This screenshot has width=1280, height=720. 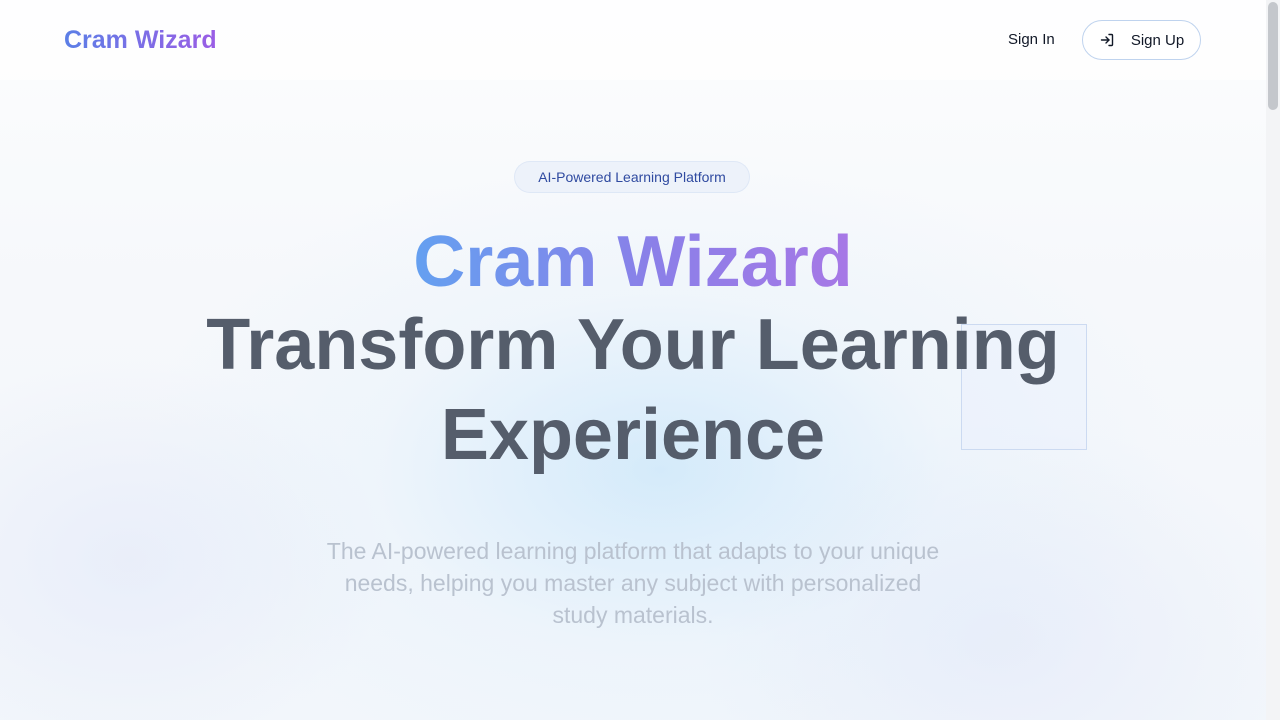 What do you see at coordinates (633, 435) in the screenshot?
I see `hero-headline-line-2: Experience` at bounding box center [633, 435].